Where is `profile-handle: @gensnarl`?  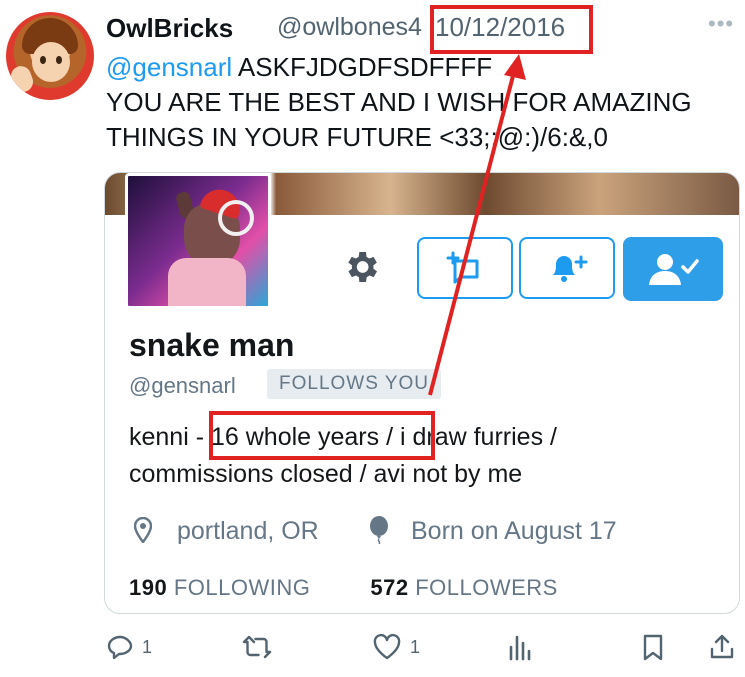 profile-handle: @gensnarl is located at coordinates (182, 385).